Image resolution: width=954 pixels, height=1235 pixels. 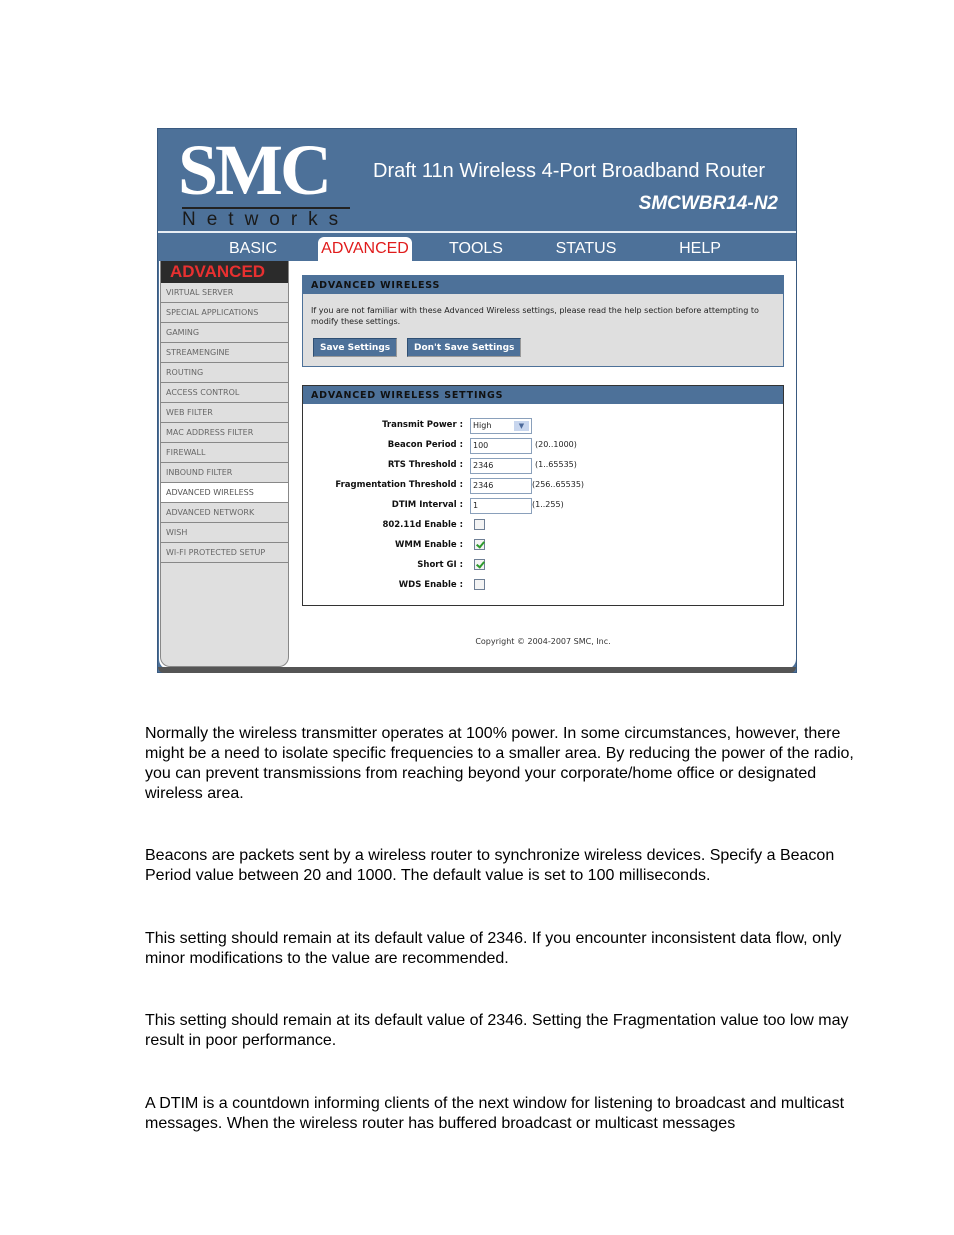 What do you see at coordinates (521, 426) in the screenshot?
I see `chevron-down-icon: ▼` at bounding box center [521, 426].